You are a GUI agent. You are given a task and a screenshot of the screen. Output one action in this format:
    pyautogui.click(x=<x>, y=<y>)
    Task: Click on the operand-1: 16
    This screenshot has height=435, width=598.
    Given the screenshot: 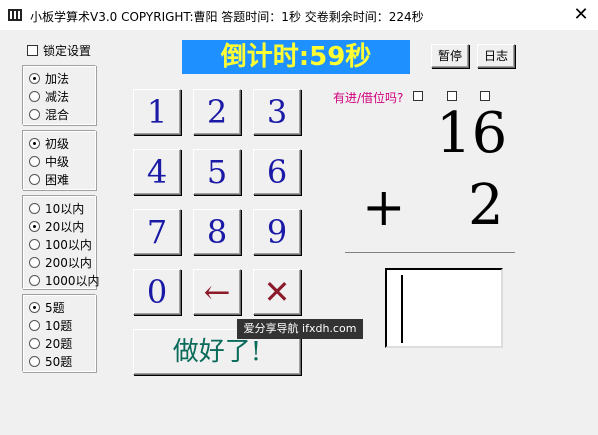 What is the action you would take?
    pyautogui.click(x=472, y=133)
    